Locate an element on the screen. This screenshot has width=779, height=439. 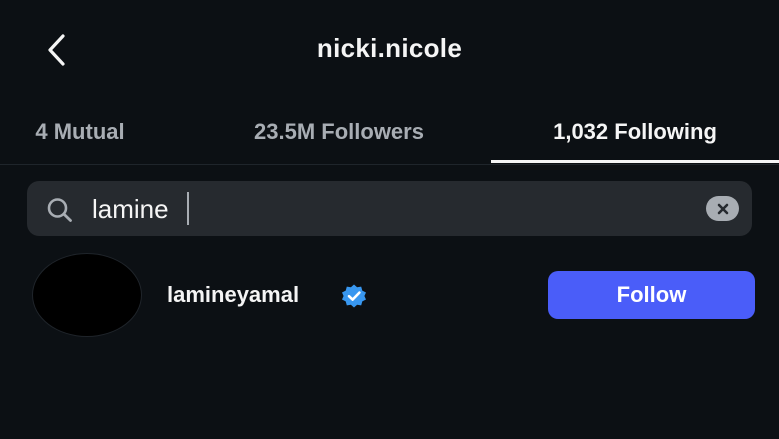
clear-search-button is located at coordinates (722, 208).